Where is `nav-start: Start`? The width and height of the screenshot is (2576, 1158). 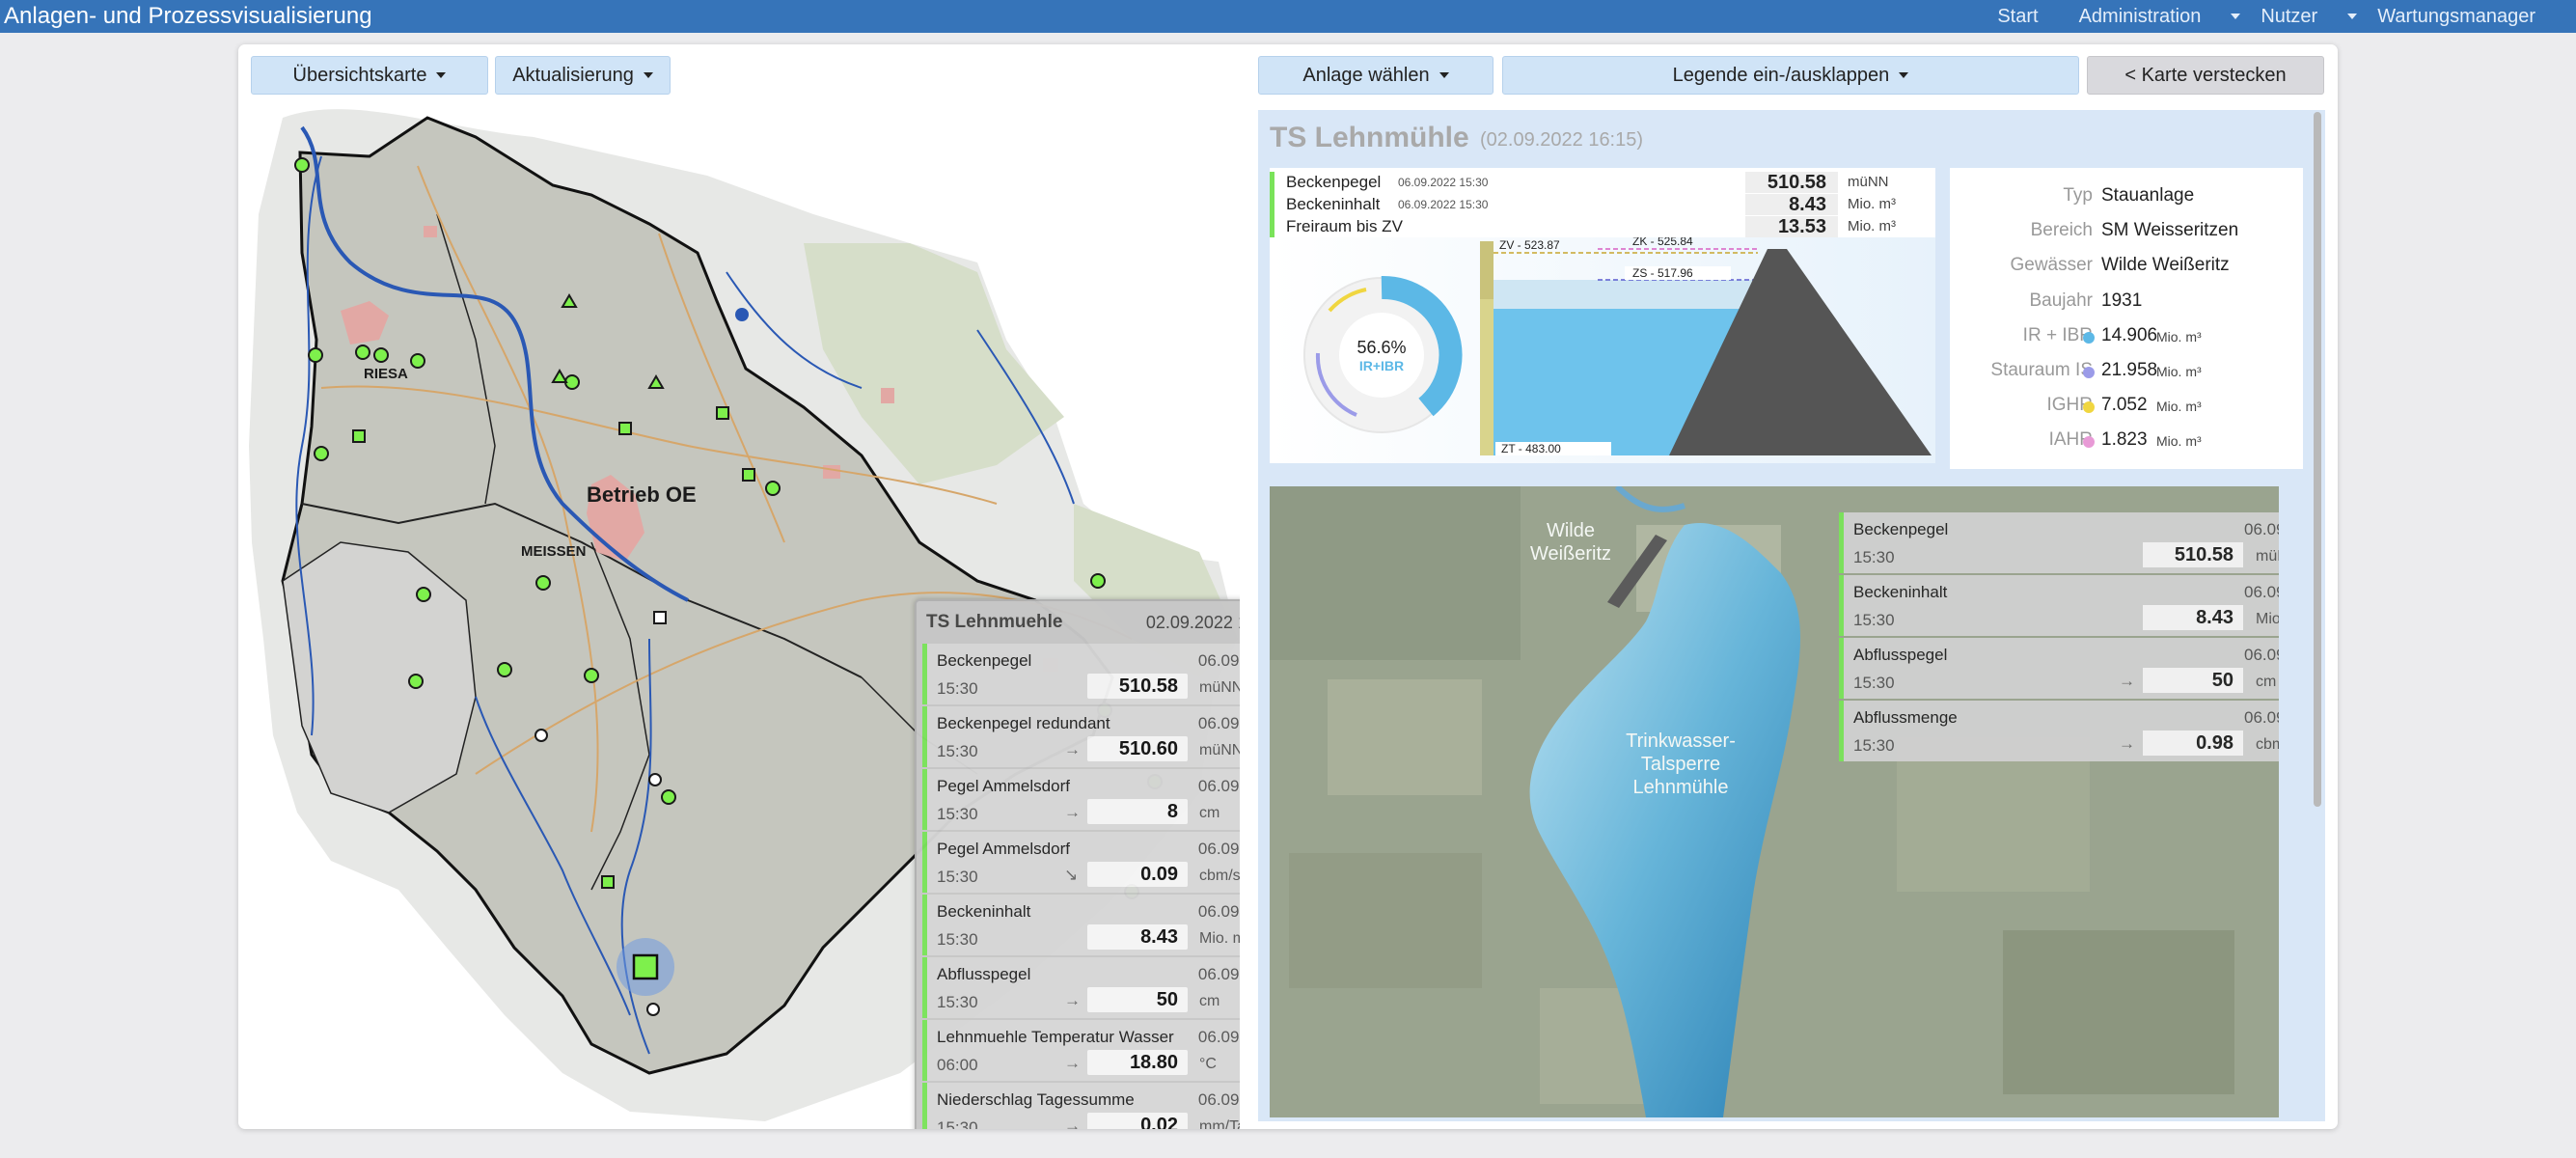
nav-start: Start is located at coordinates (2027, 17).